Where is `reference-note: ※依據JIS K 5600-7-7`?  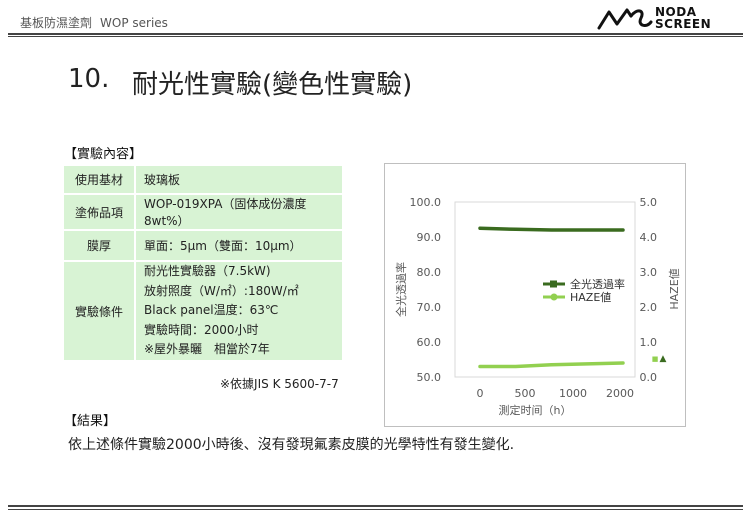
reference-note: ※依據JIS K 5600-7-7 is located at coordinates (279, 384).